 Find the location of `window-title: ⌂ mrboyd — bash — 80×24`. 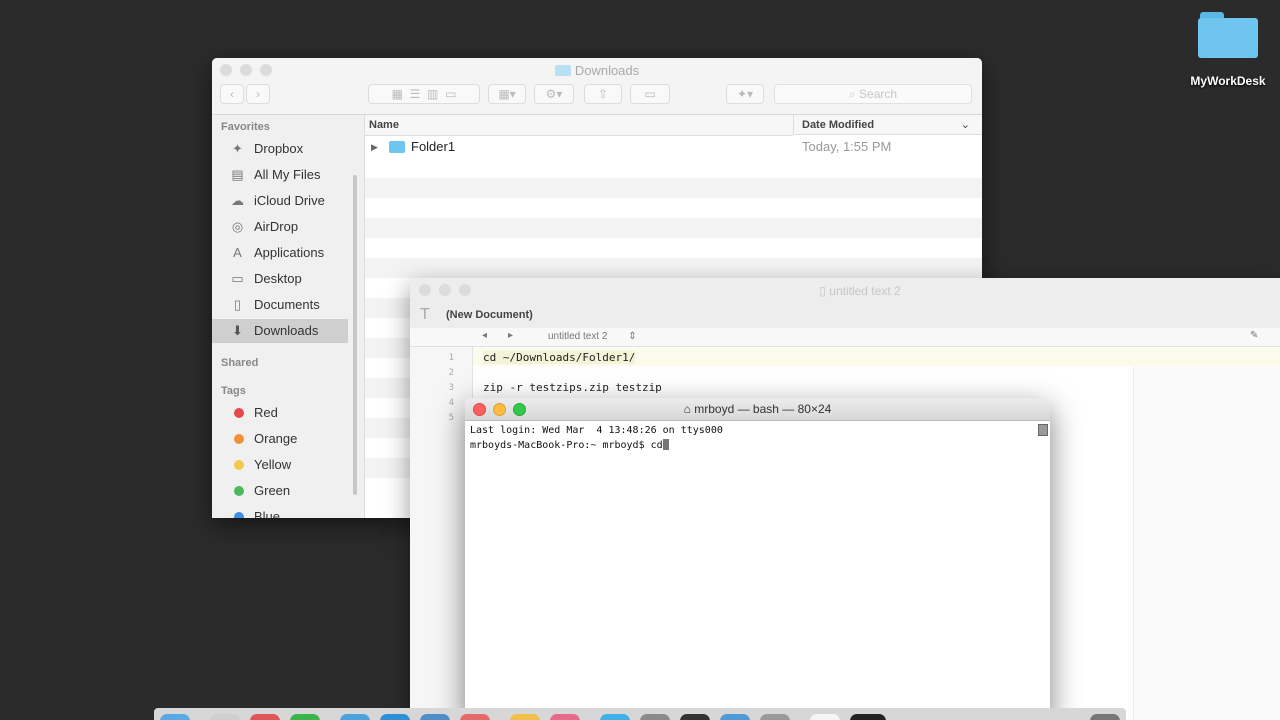

window-title: ⌂ mrboyd — bash — 80×24 is located at coordinates (757, 409).